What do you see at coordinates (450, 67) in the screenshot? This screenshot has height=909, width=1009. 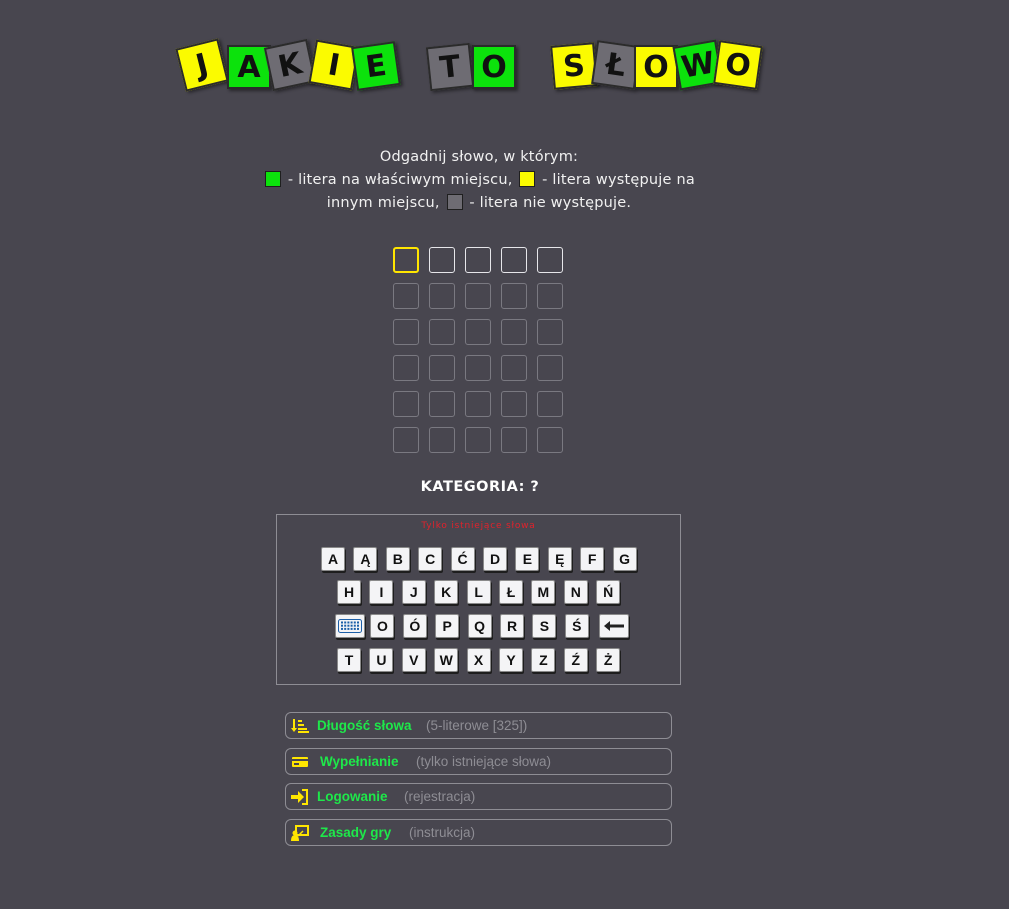 I see `logo-tile: T` at bounding box center [450, 67].